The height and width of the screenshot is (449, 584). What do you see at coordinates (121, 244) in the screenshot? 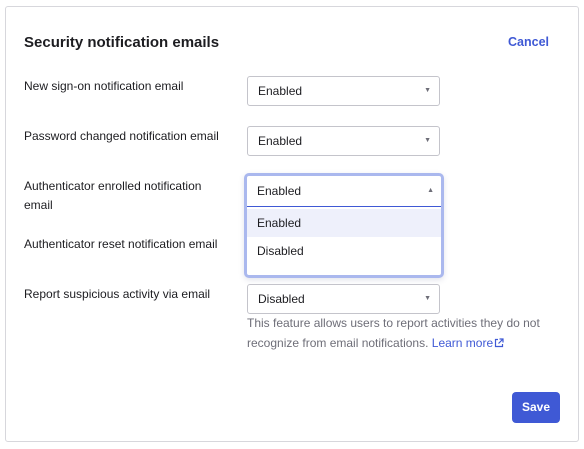
I see `authenticator-reset-label: Authenticator reset notification email` at bounding box center [121, 244].